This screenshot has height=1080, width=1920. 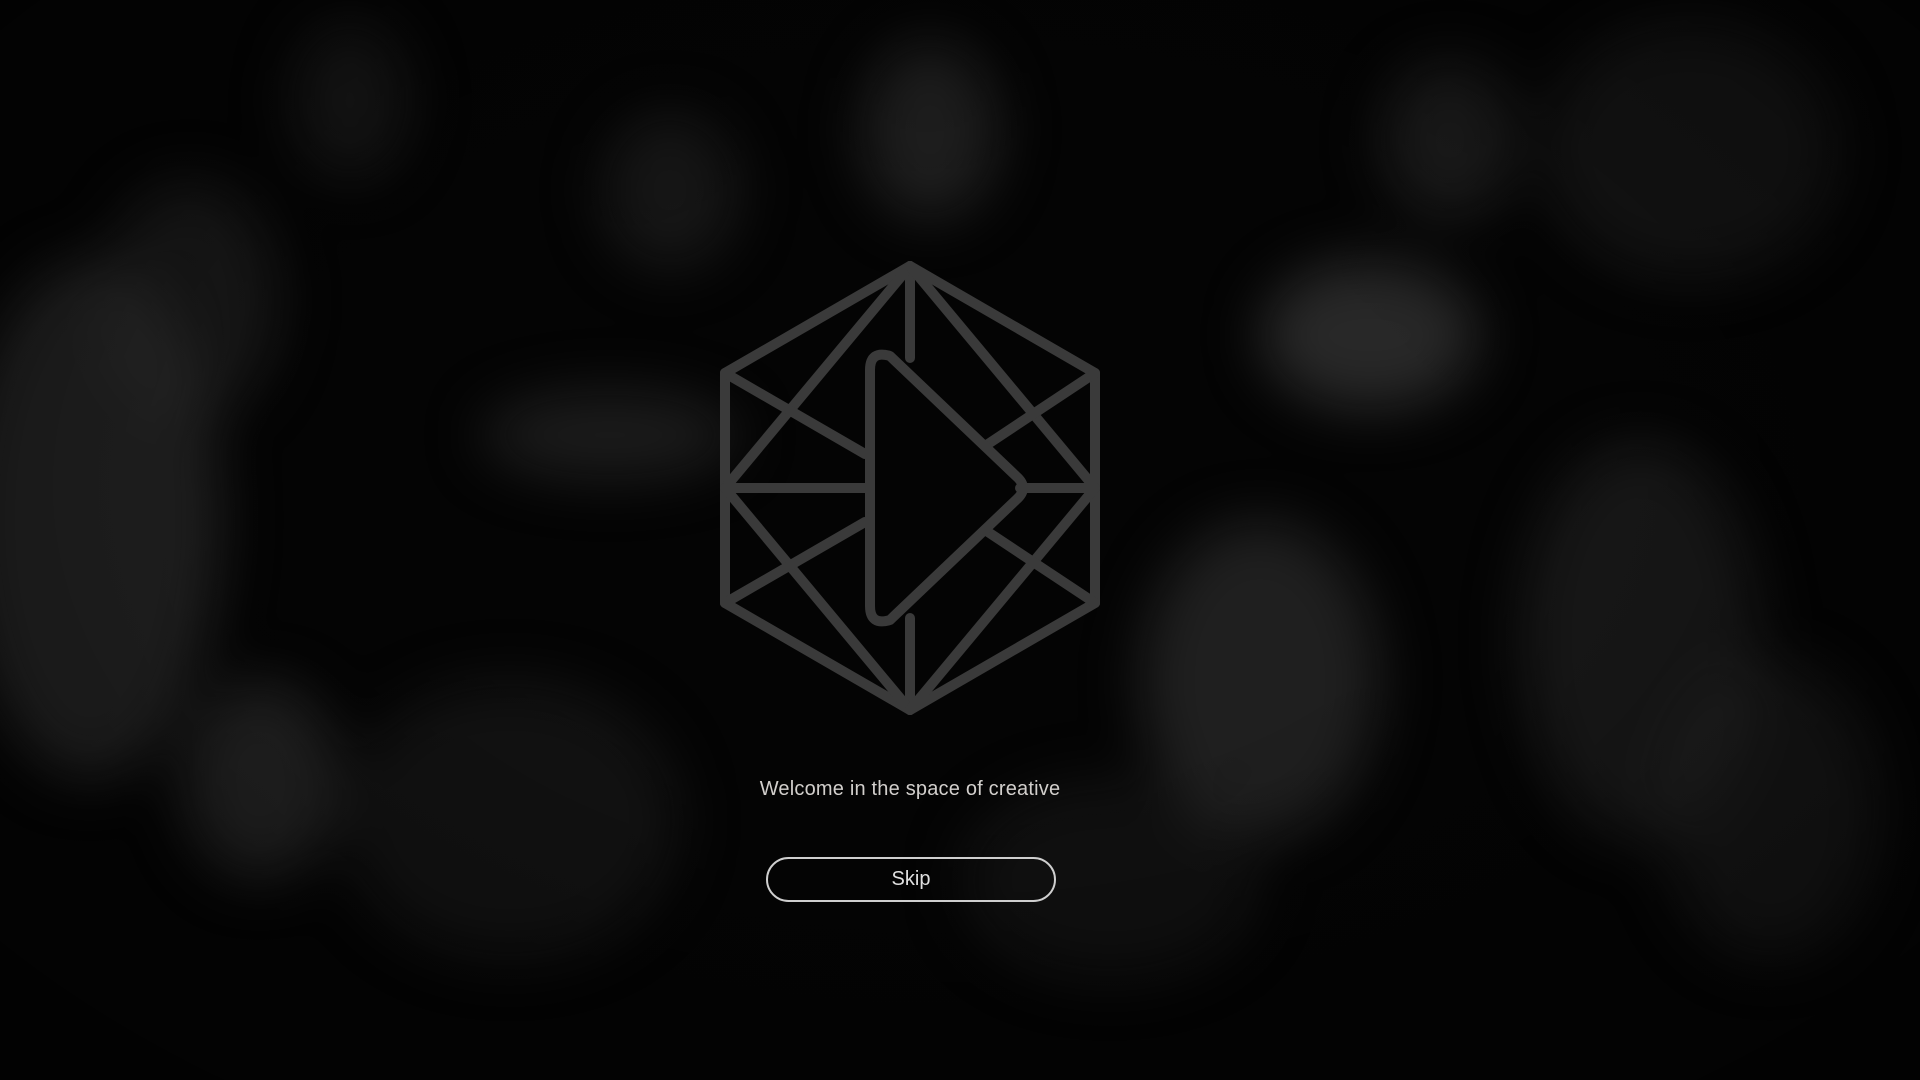 What do you see at coordinates (910, 488) in the screenshot?
I see `hexagon-play-icon` at bounding box center [910, 488].